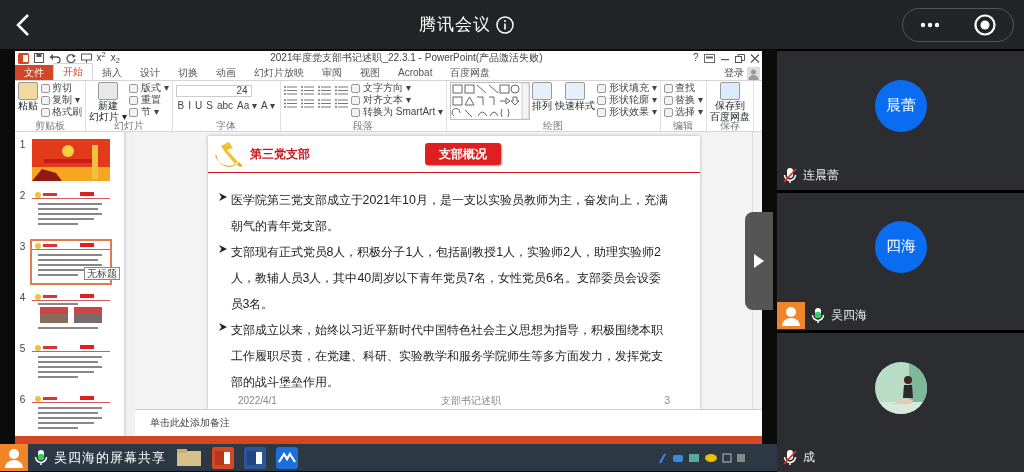  Describe the element at coordinates (70, 58) in the screenshot. I see `redo-icon` at that location.